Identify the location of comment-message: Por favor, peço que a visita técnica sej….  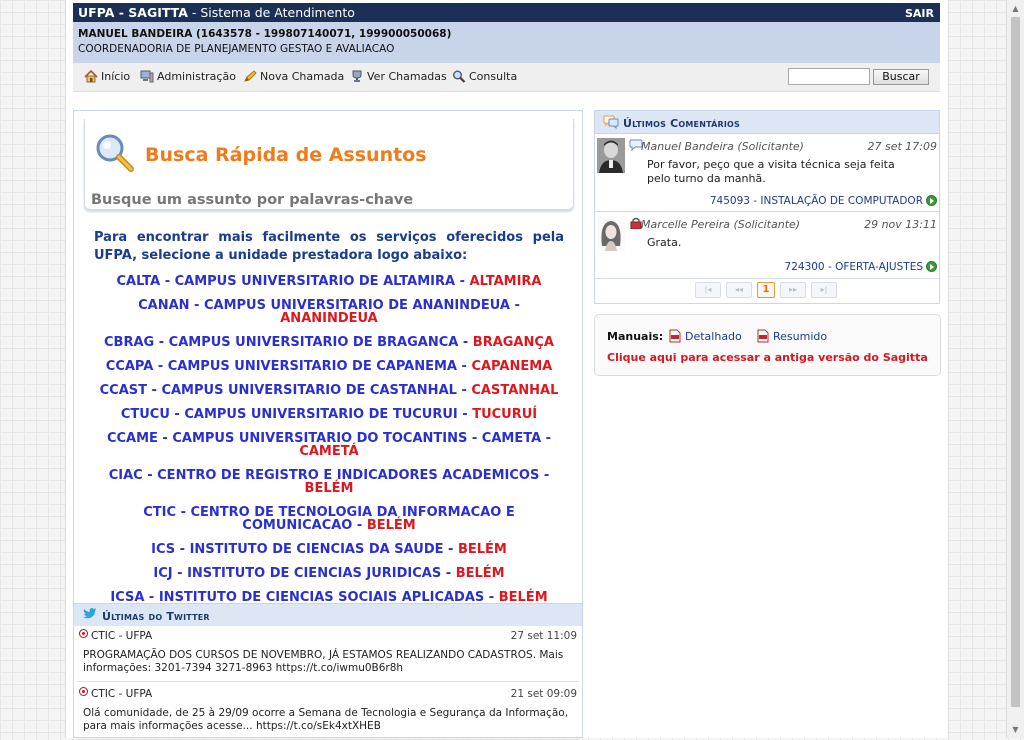
(771, 171).